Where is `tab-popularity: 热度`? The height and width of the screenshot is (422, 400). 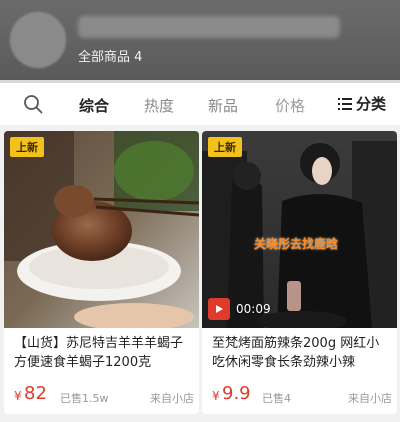
tab-popularity: 热度 is located at coordinates (159, 105).